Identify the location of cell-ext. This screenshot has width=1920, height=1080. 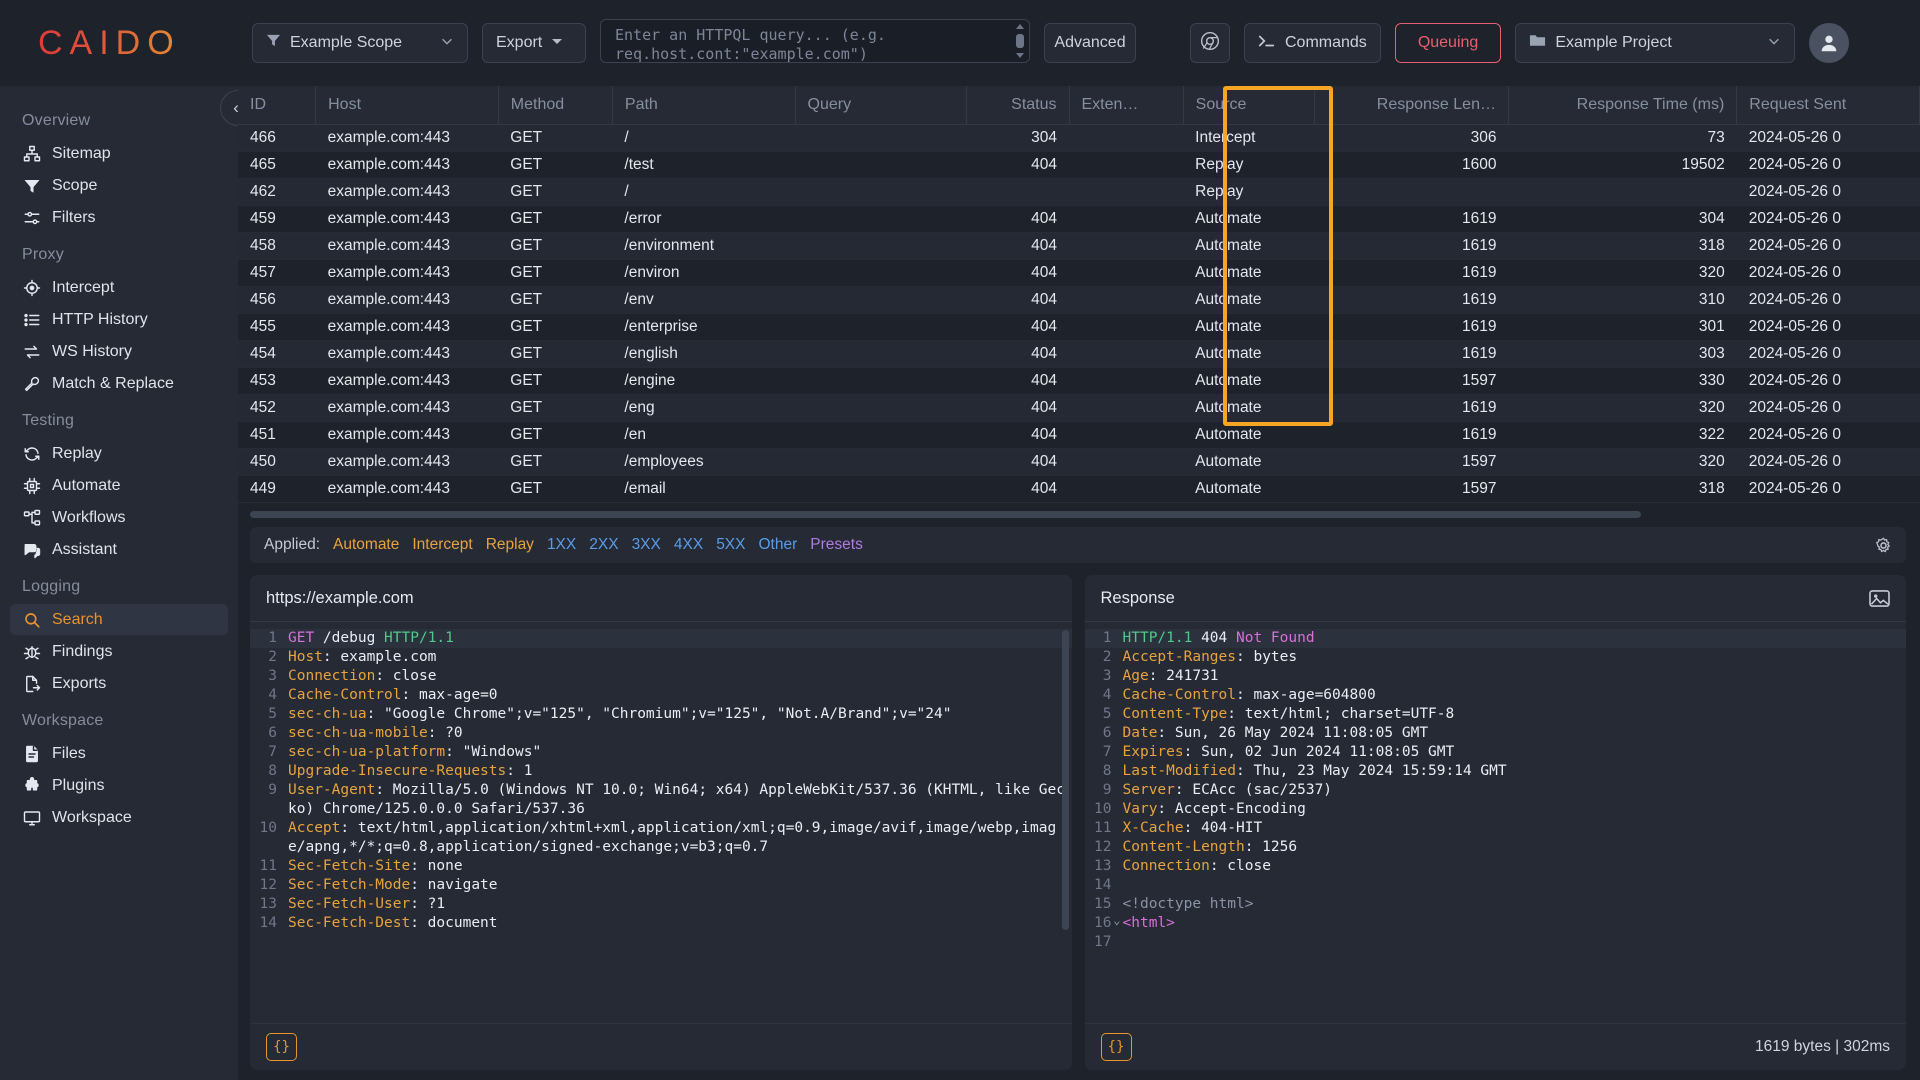
(1126, 192).